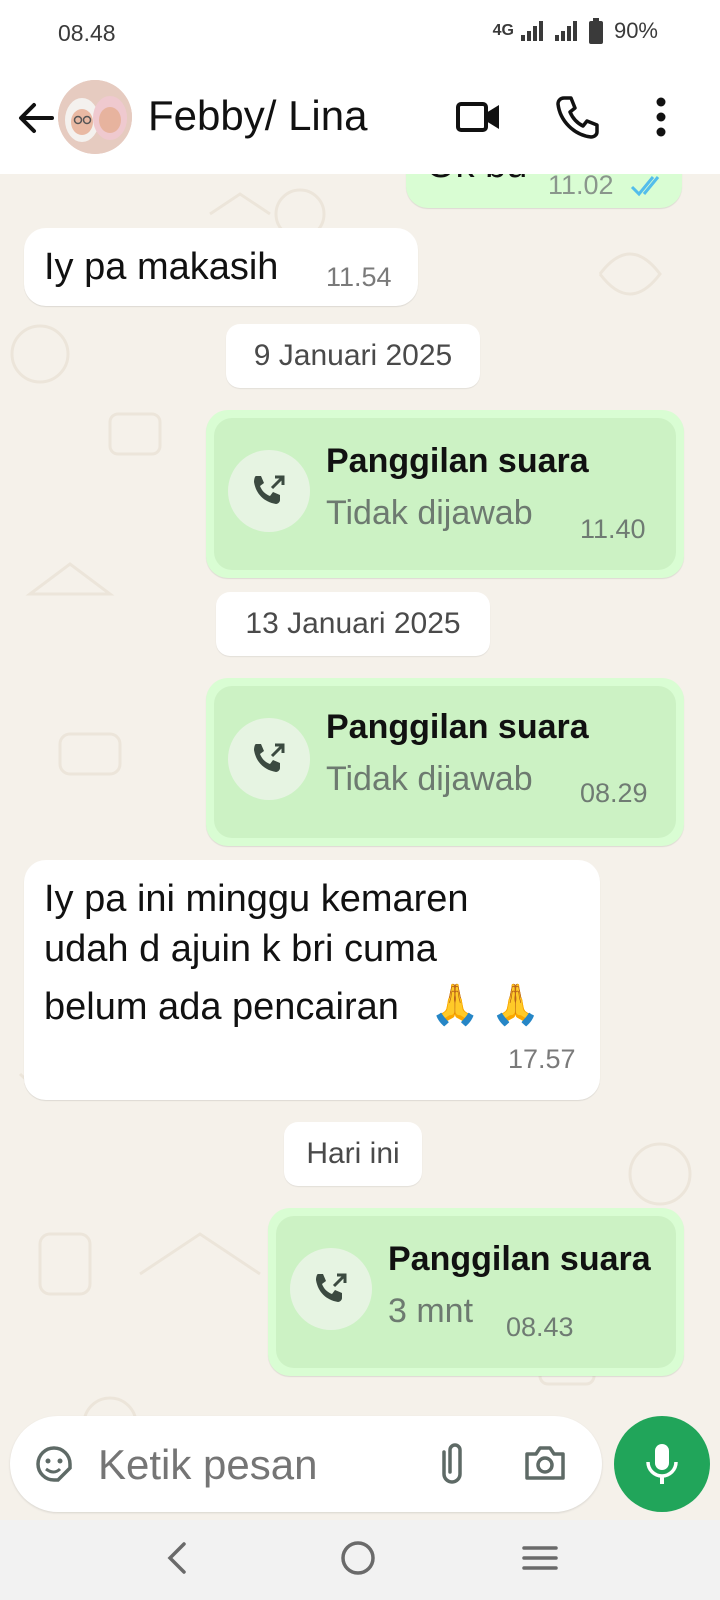 The width and height of the screenshot is (720, 1600). Describe the element at coordinates (661, 117) in the screenshot. I see `more-options-icon` at that location.